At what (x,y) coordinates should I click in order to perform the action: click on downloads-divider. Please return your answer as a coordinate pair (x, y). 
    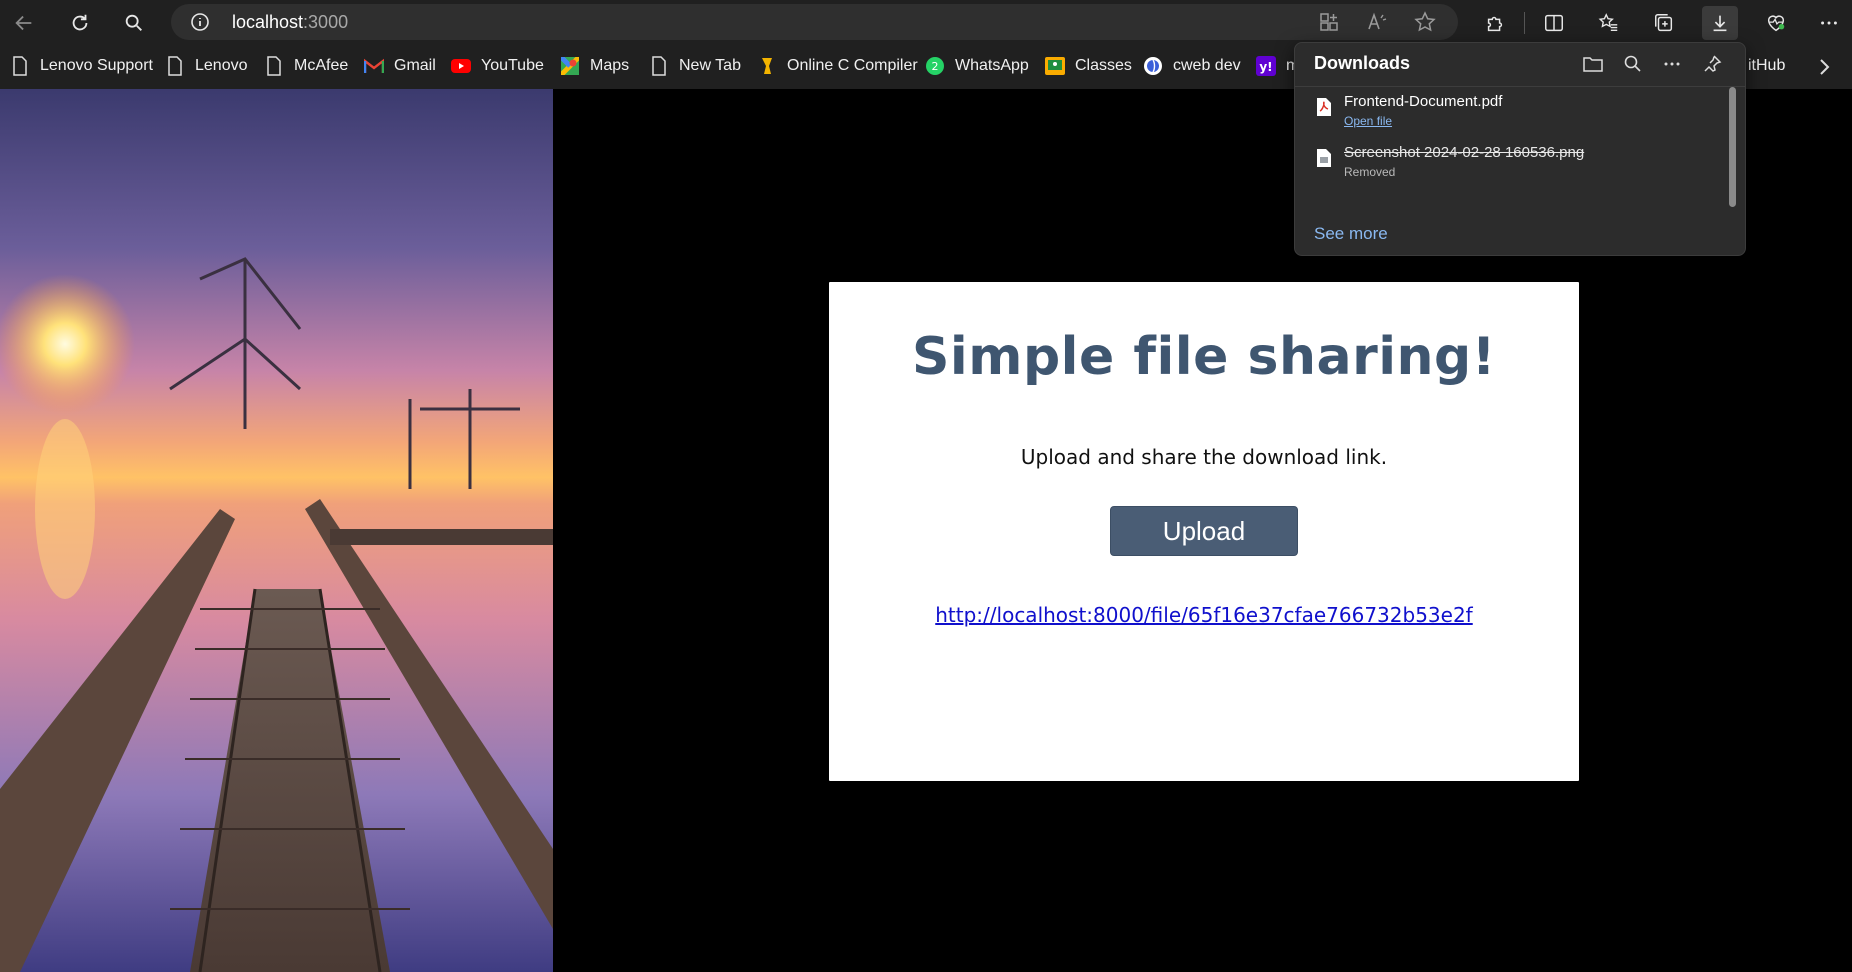
    Looking at the image, I should click on (1520, 86).